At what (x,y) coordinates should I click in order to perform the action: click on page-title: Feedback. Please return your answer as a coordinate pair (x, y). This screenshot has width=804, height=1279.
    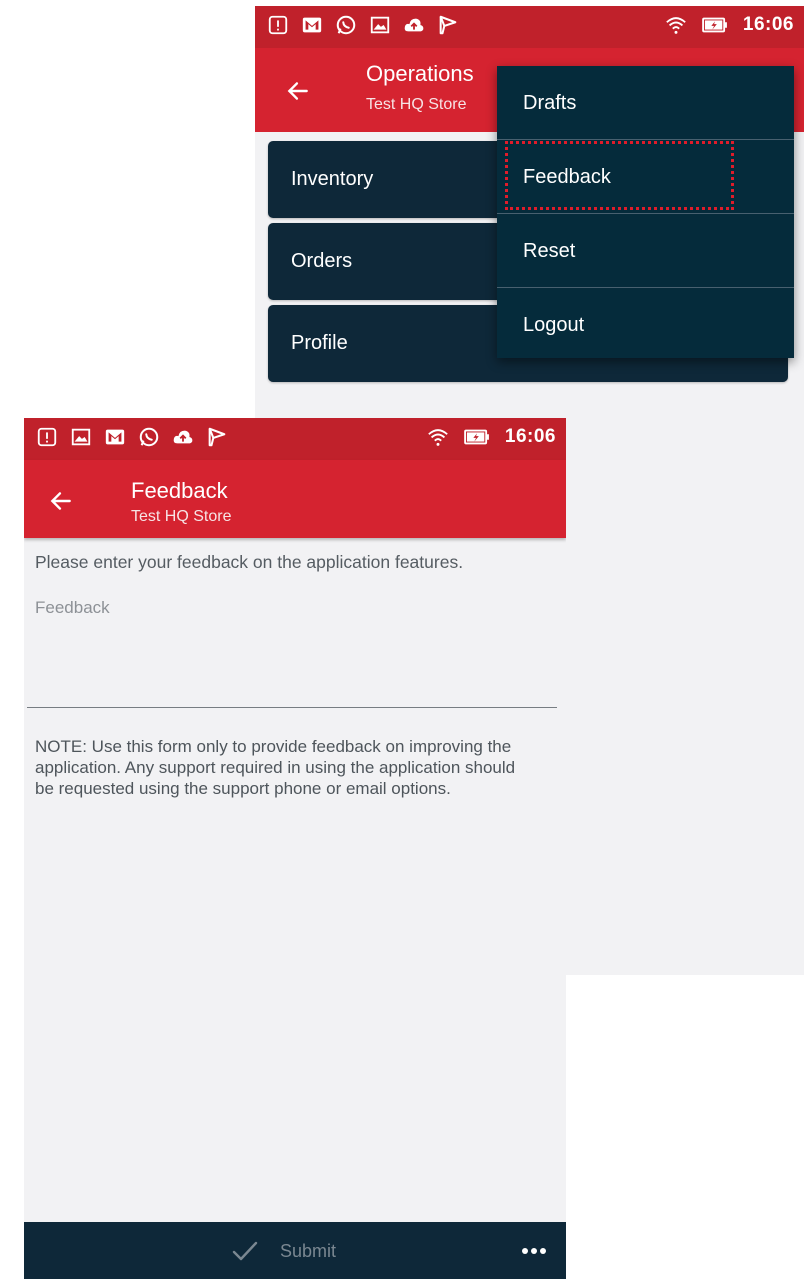
    Looking at the image, I should click on (179, 490).